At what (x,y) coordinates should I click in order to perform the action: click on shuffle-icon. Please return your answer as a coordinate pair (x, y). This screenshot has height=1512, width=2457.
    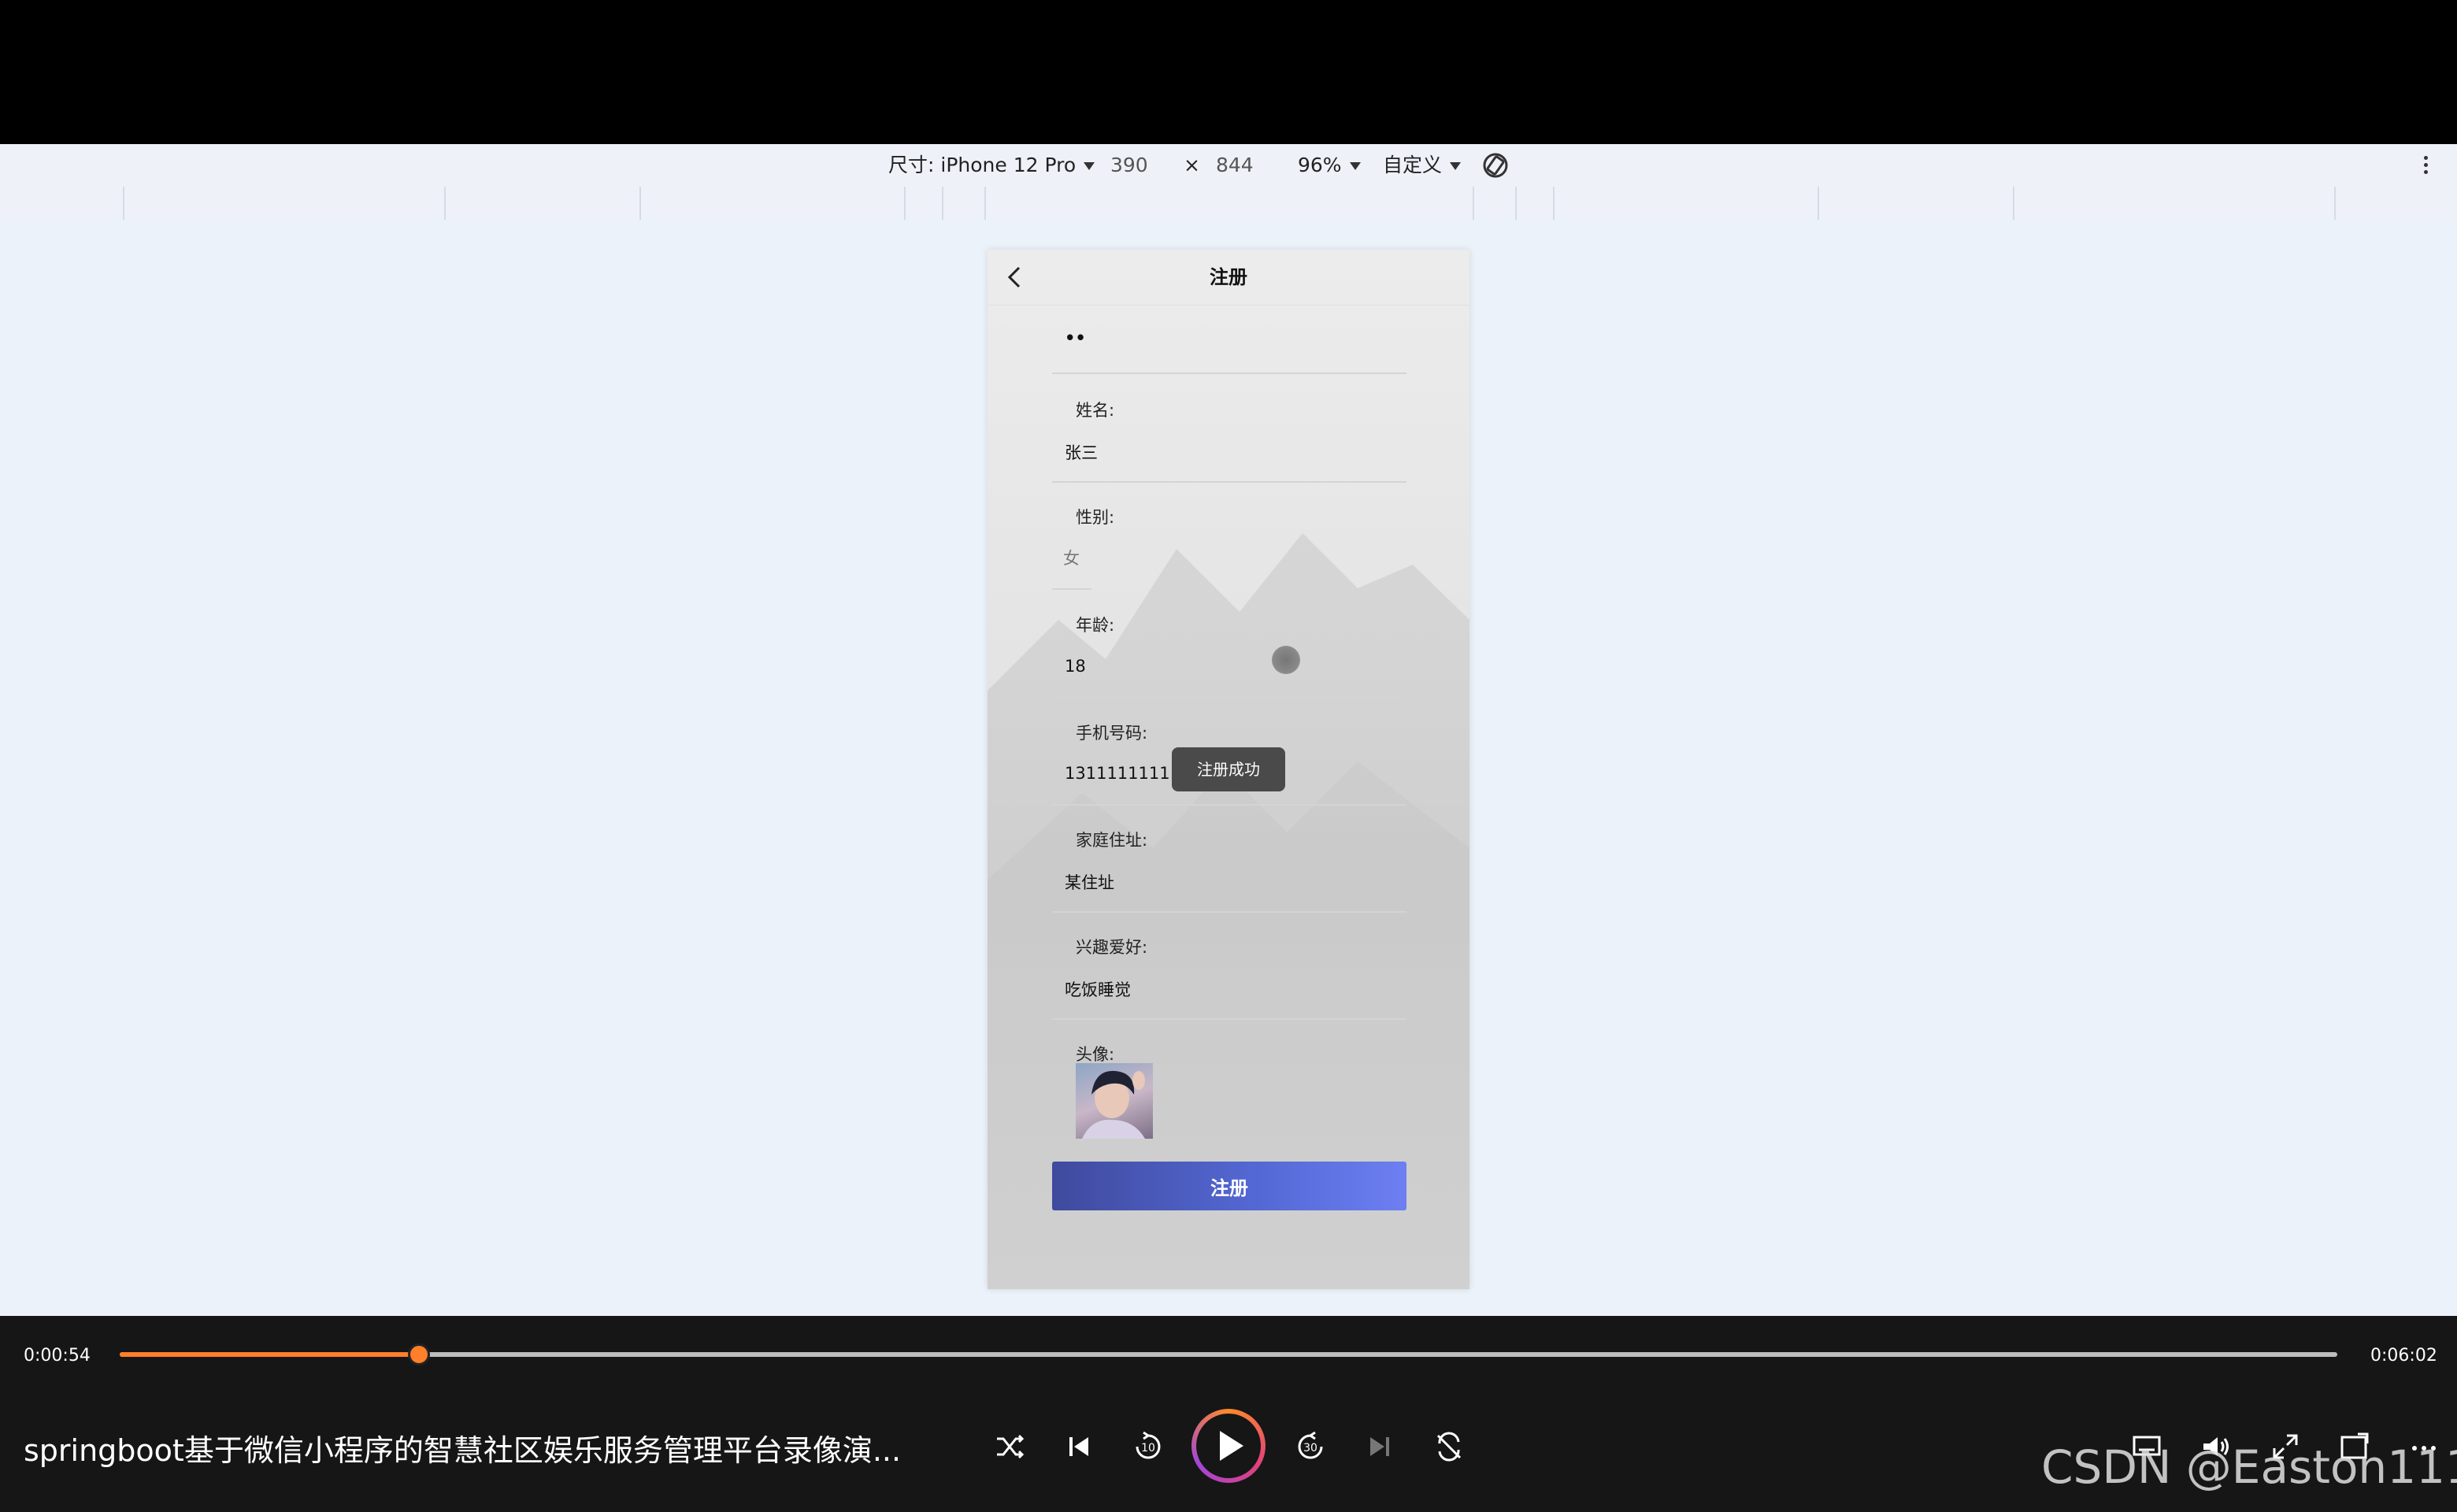
    Looking at the image, I should click on (1009, 1447).